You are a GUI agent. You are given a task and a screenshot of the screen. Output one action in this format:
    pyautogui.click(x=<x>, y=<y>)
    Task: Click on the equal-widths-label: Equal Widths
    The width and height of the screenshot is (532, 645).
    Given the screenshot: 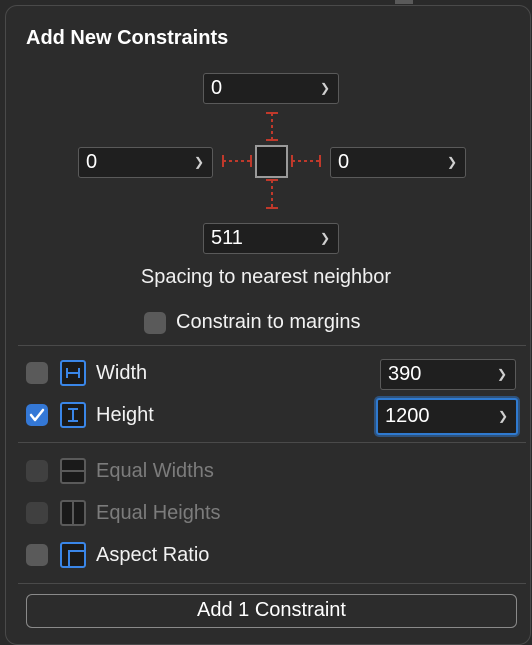 What is the action you would take?
    pyautogui.click(x=155, y=471)
    